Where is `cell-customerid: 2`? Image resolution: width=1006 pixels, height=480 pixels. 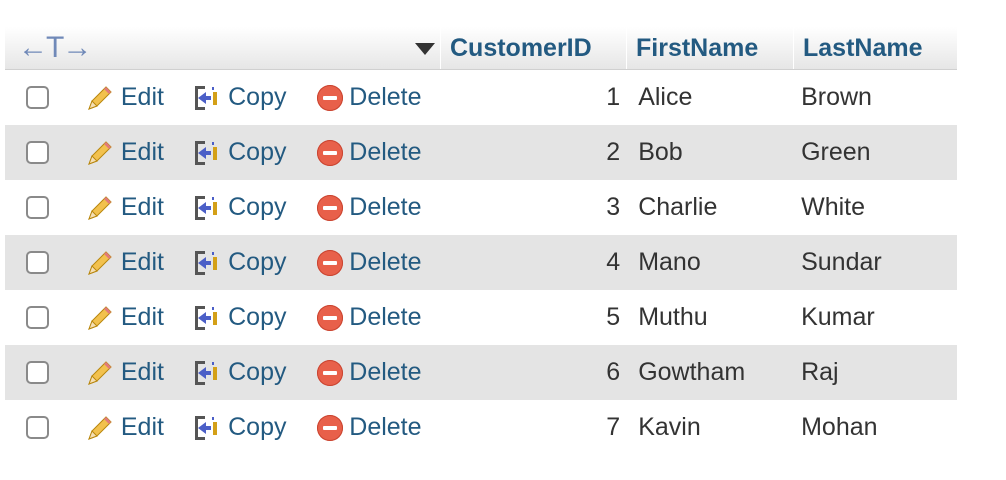 cell-customerid: 2 is located at coordinates (613, 152).